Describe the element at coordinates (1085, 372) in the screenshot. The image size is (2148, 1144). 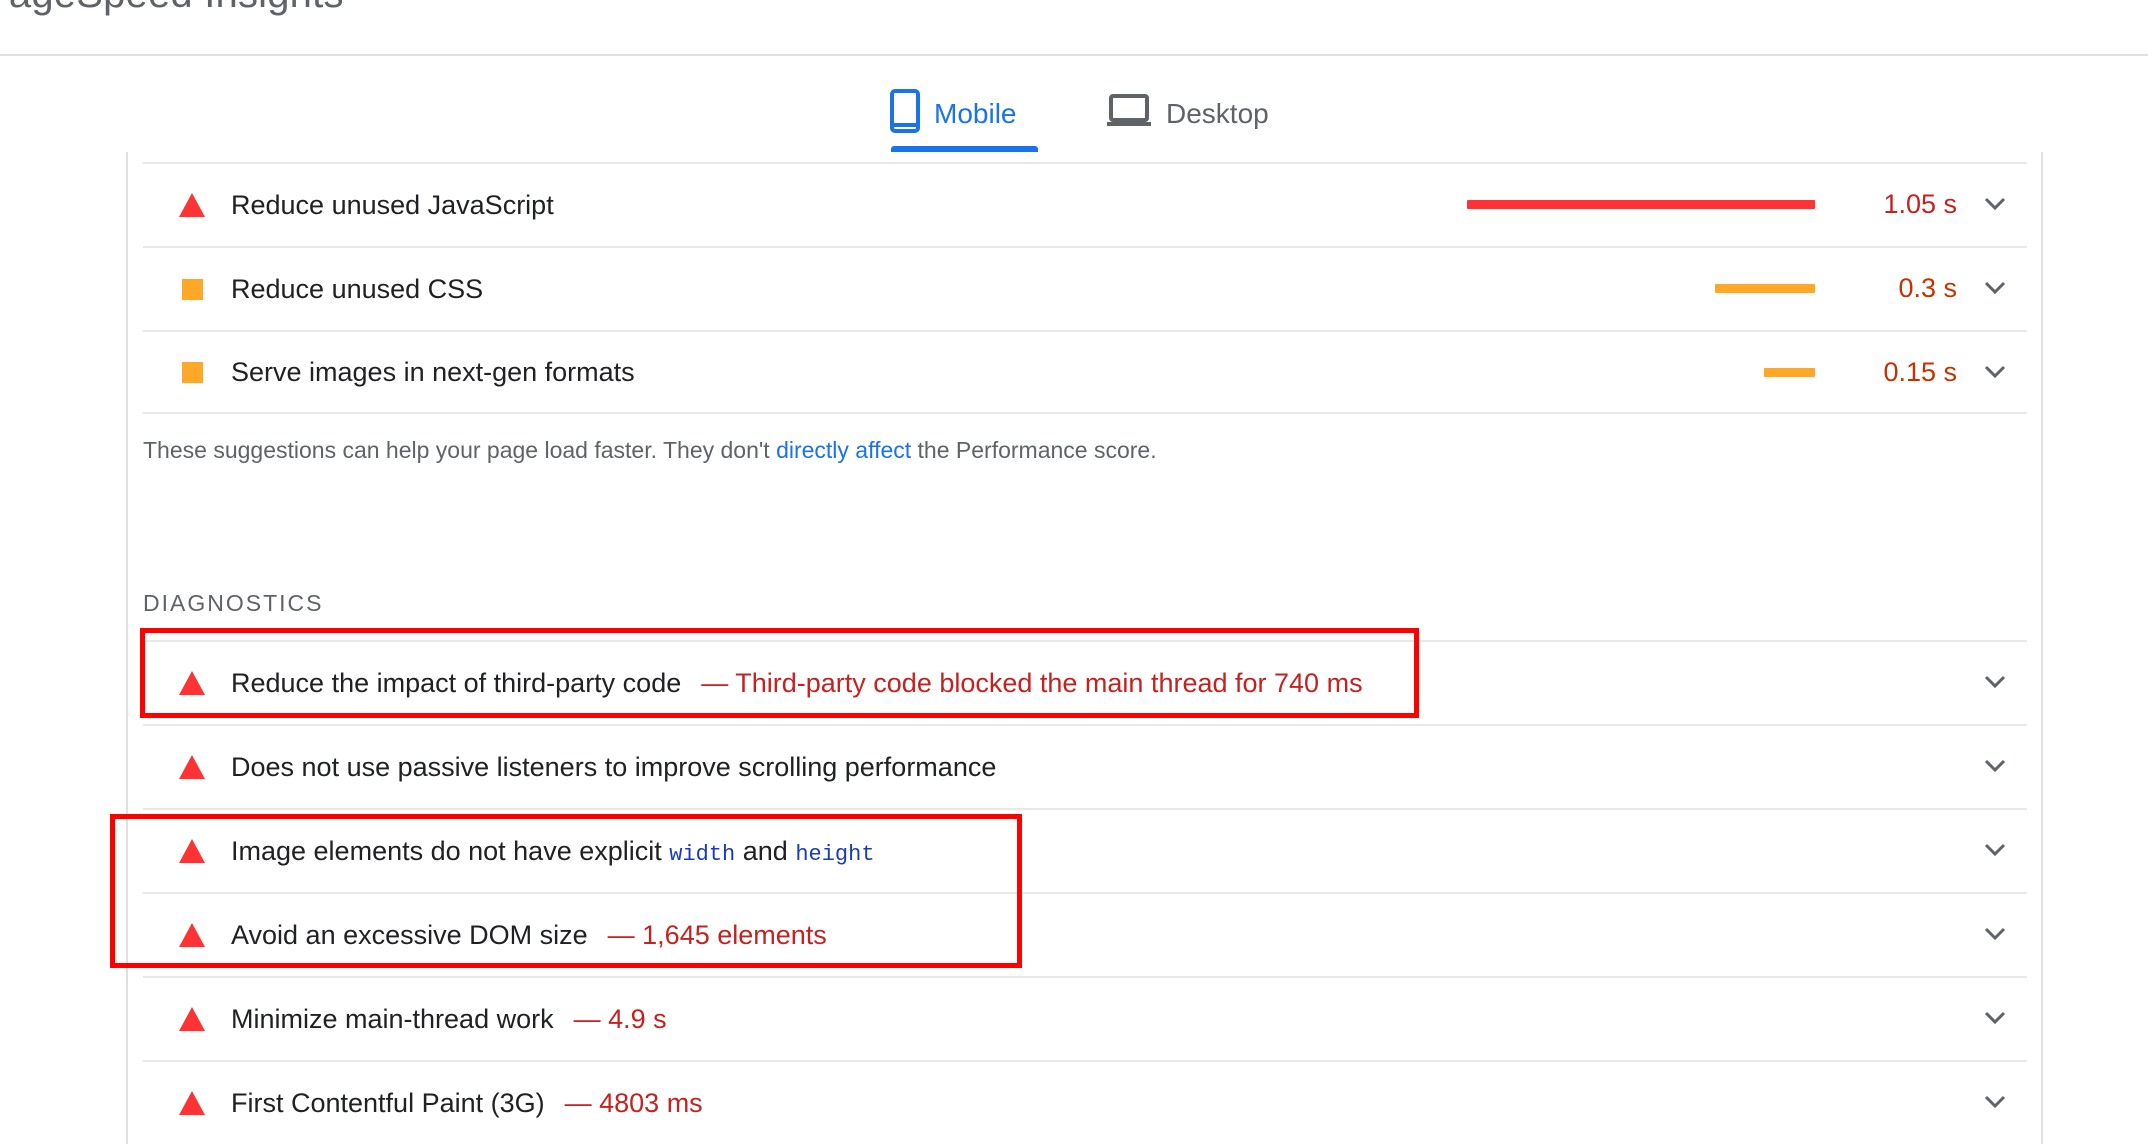
I see `audit-row-next-gen-images: Serve images in next-gen formats 0.15 s` at that location.